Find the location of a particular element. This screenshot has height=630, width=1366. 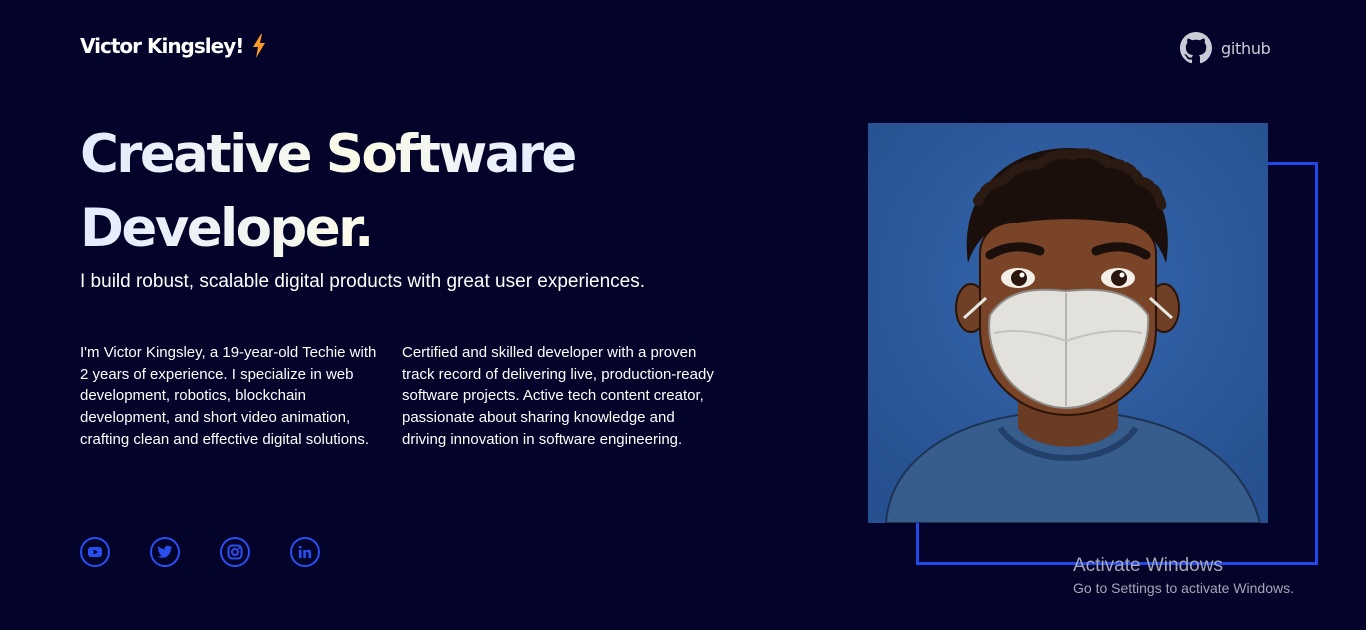

instagram-icon is located at coordinates (235, 552).